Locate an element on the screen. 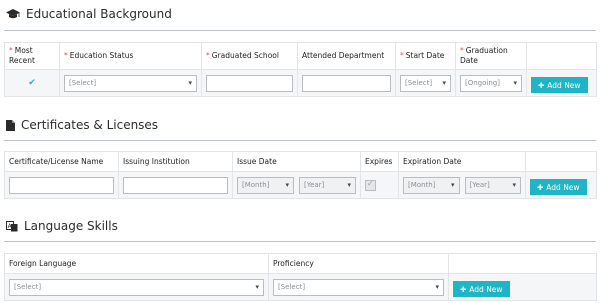  education-status-select: [Select] ▾ is located at coordinates (130, 83).